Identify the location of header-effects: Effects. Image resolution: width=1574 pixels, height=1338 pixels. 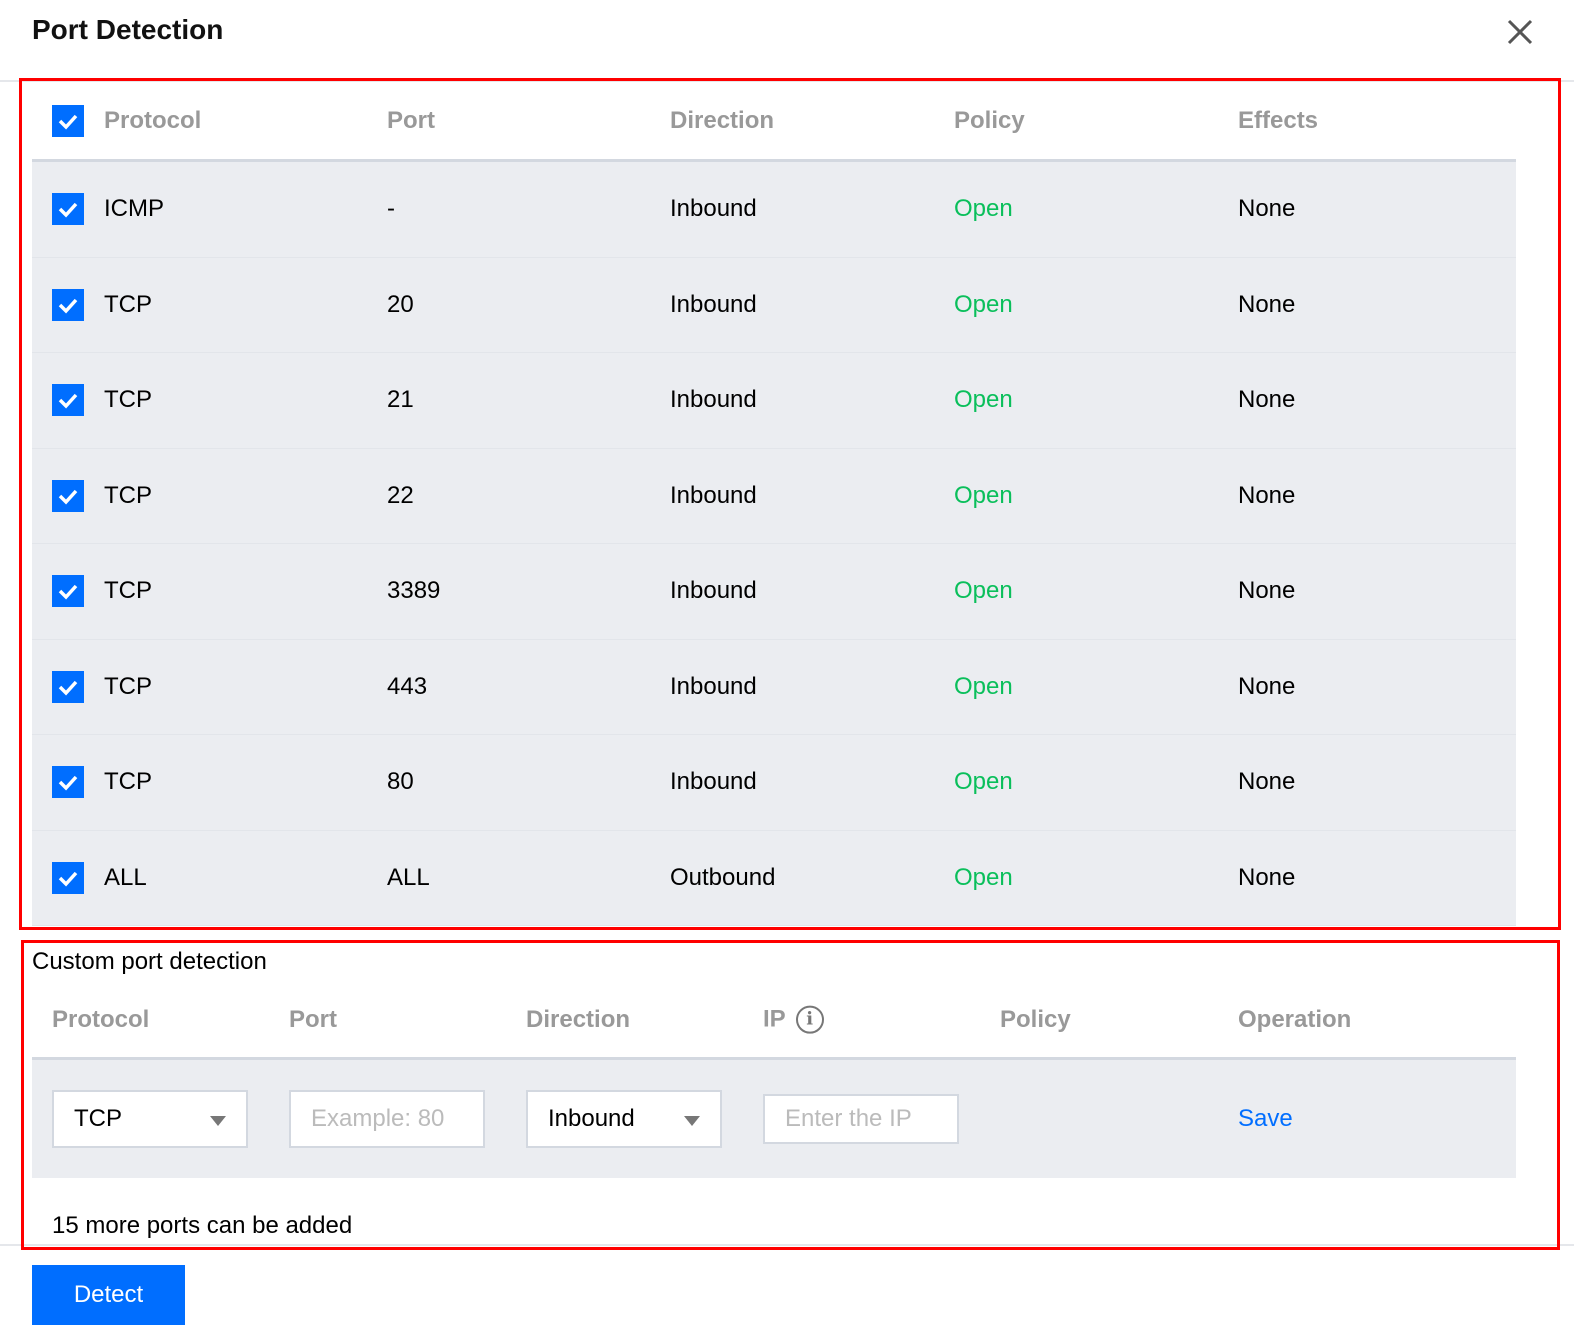
(1278, 120).